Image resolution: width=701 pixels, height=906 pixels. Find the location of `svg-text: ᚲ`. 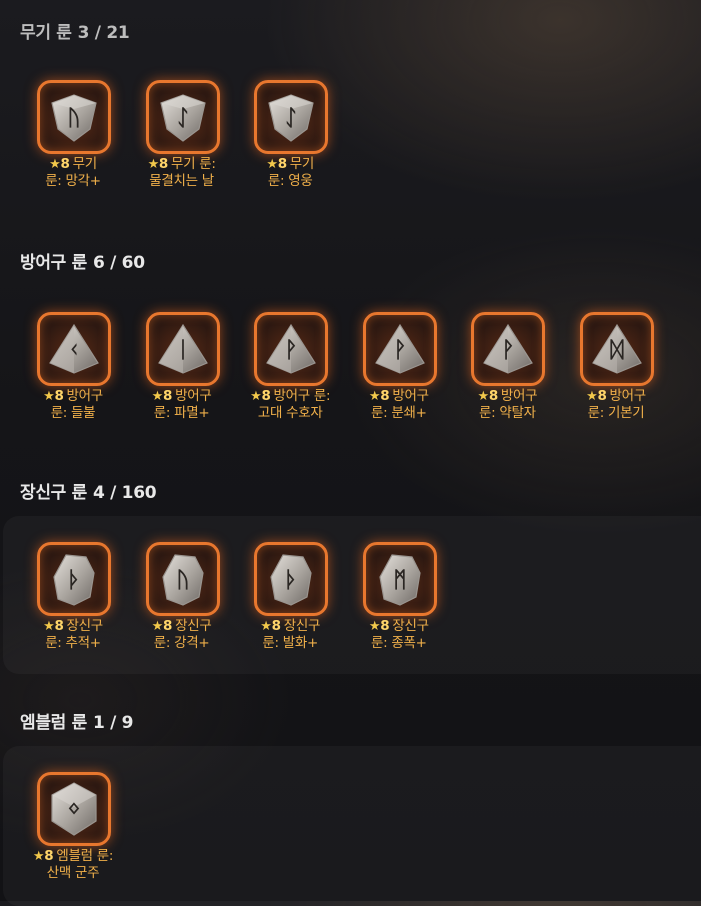

svg-text: ᚲ is located at coordinates (73, 350).